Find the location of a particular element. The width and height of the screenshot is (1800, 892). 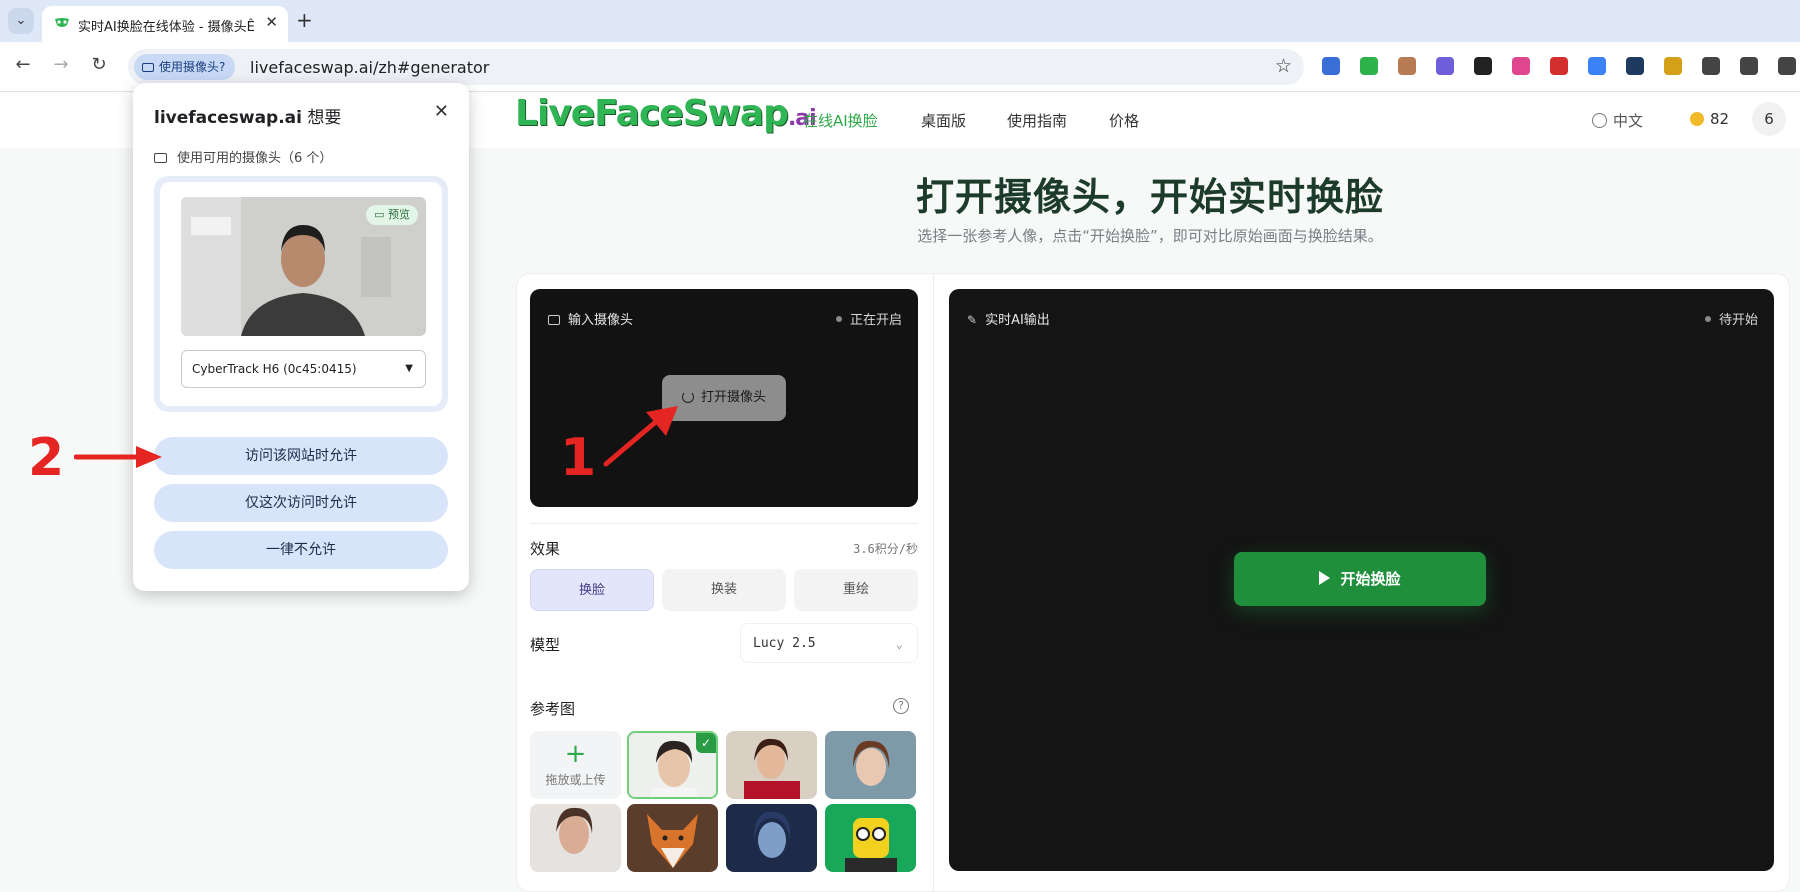

popup-site: livefaceswap.ai is located at coordinates (228, 118).